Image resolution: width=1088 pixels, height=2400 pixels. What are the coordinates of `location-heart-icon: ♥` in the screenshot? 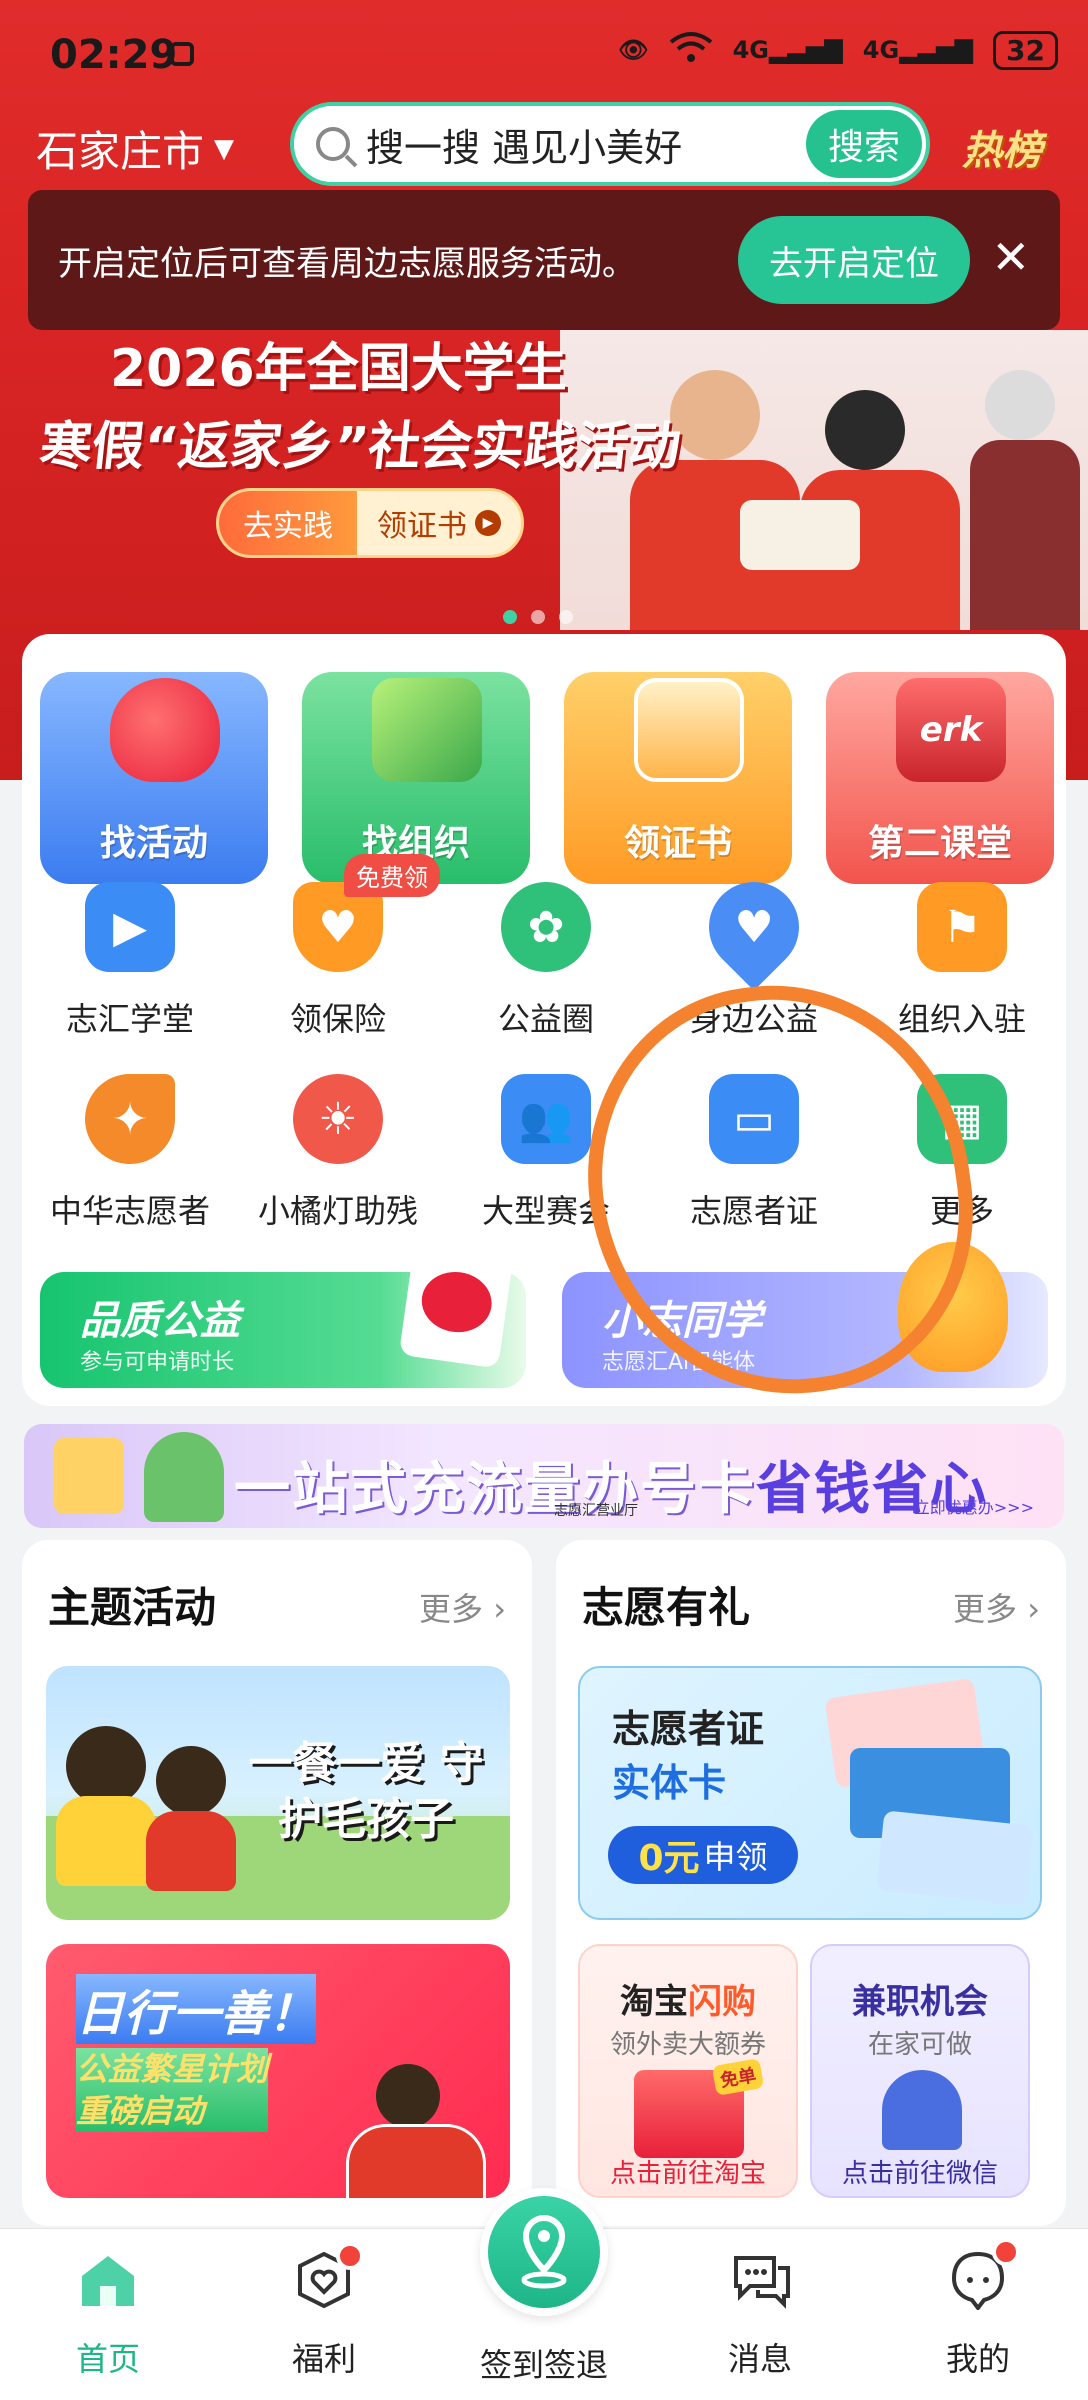 It's located at (754, 927).